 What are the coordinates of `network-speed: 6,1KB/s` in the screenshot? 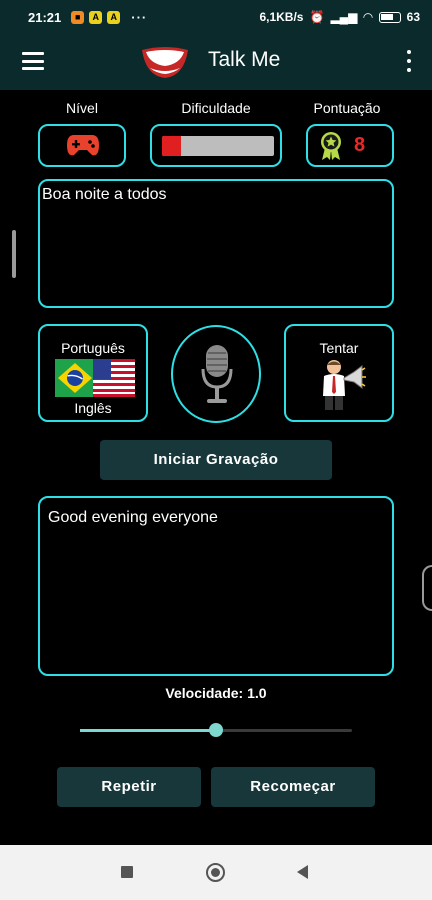 It's located at (281, 17).